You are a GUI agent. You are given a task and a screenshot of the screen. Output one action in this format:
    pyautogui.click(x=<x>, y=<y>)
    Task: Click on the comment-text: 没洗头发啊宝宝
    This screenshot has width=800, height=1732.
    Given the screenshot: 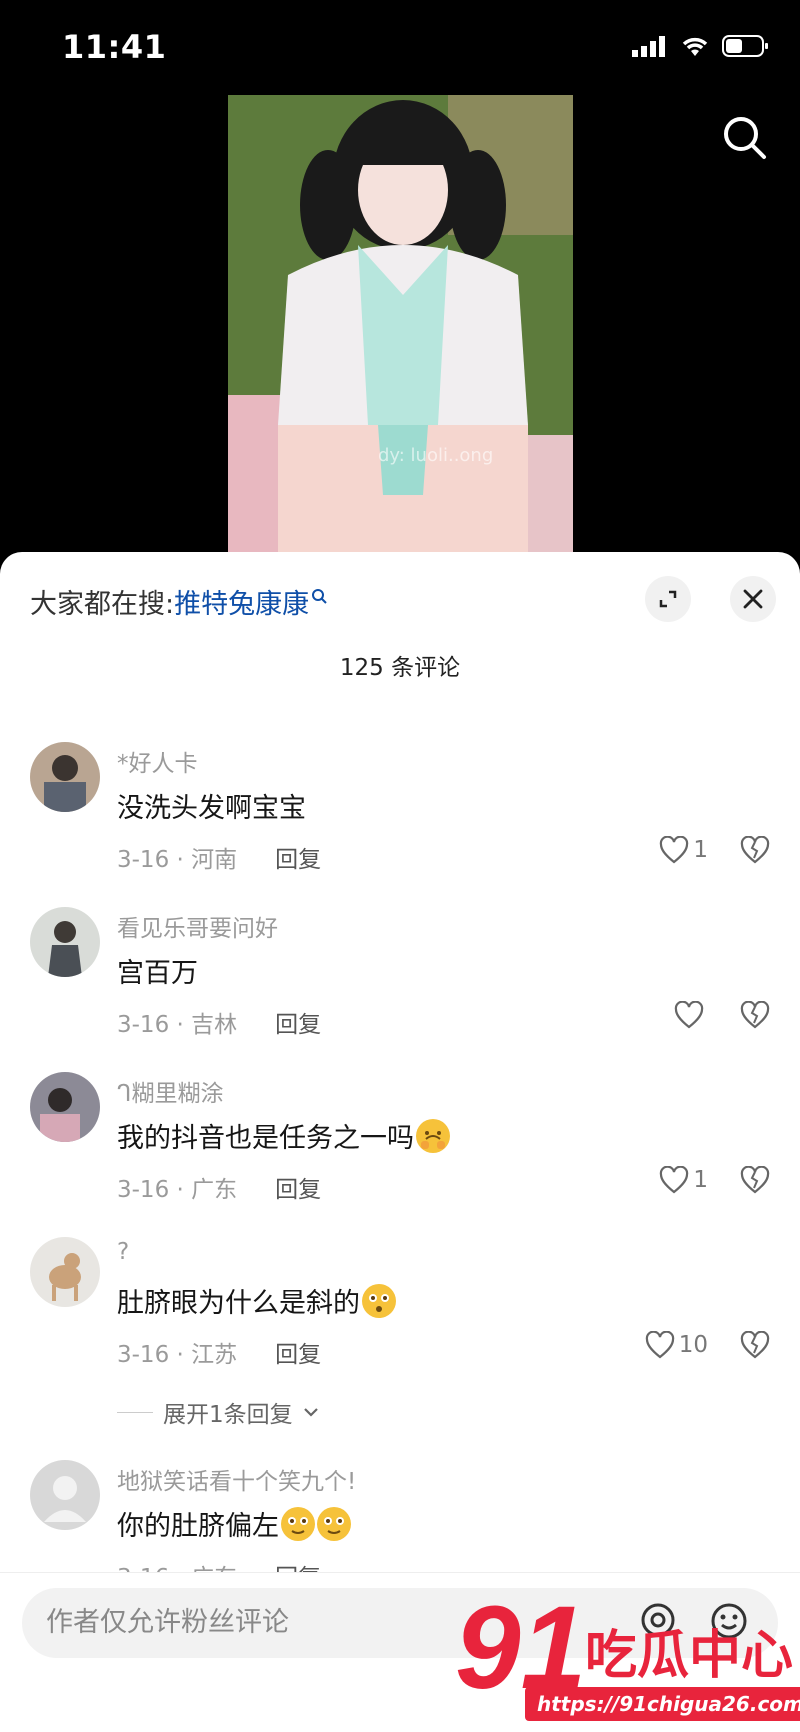 What is the action you would take?
    pyautogui.click(x=211, y=805)
    